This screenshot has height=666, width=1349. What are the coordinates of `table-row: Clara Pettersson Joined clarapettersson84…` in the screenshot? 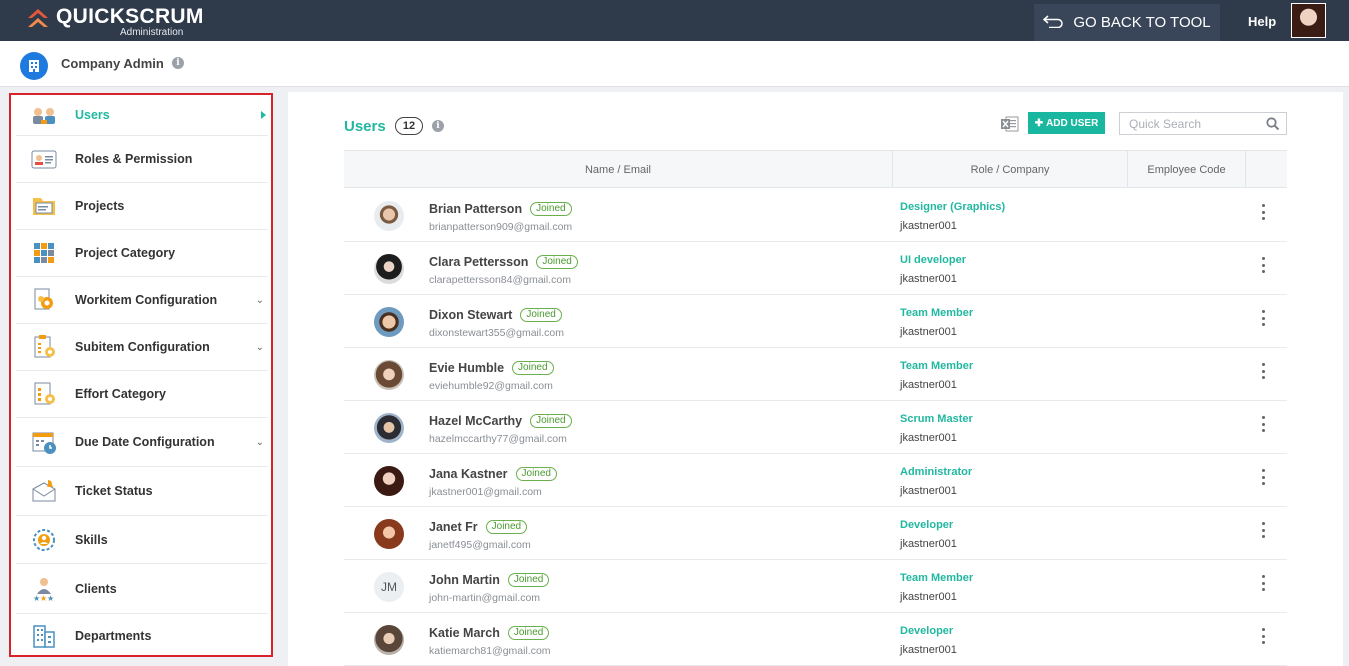 It's located at (815, 268).